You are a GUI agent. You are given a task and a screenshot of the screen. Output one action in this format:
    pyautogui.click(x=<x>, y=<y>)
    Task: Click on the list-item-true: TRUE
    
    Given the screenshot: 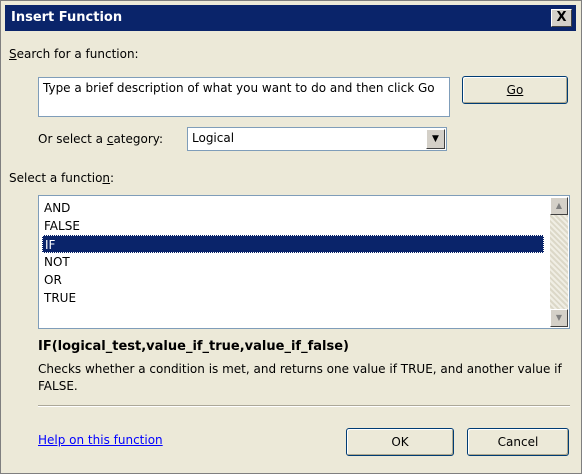 What is the action you would take?
    pyautogui.click(x=293, y=298)
    